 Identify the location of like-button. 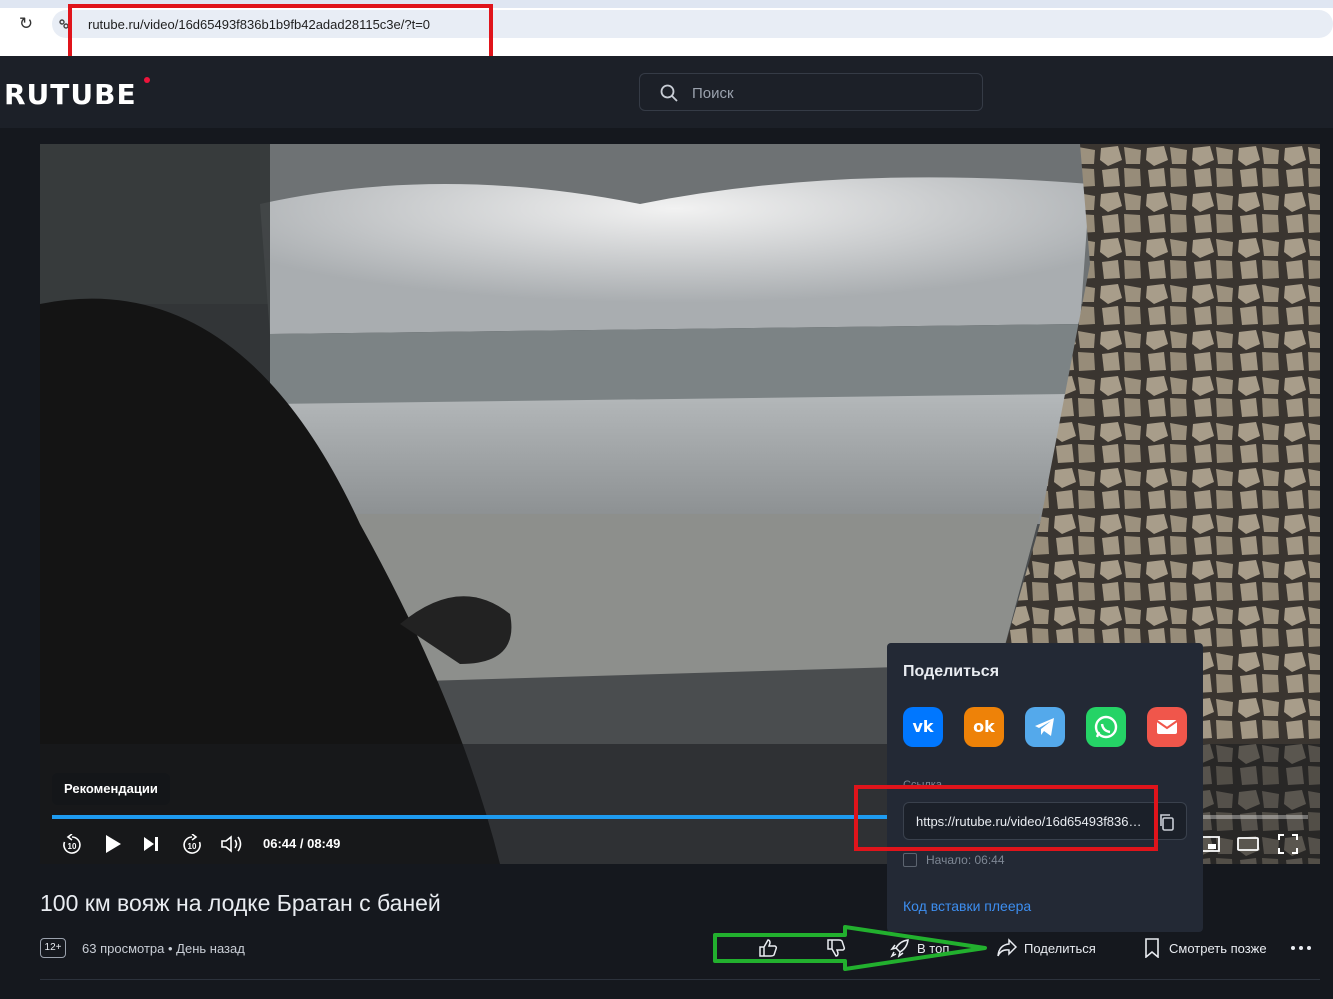
(769, 948).